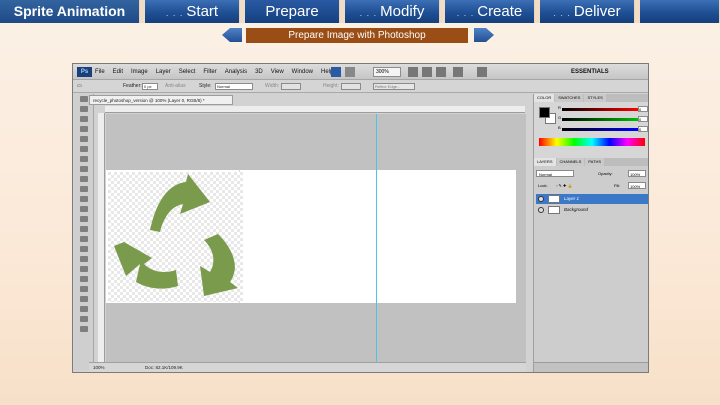 Image resolution: width=720 pixels, height=405 pixels. I want to click on gradient-tool-icon, so click(84, 209).